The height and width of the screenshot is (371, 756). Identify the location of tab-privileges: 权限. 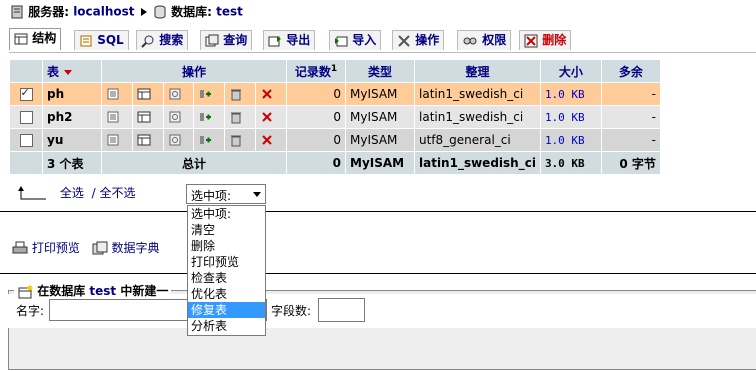
(484, 40).